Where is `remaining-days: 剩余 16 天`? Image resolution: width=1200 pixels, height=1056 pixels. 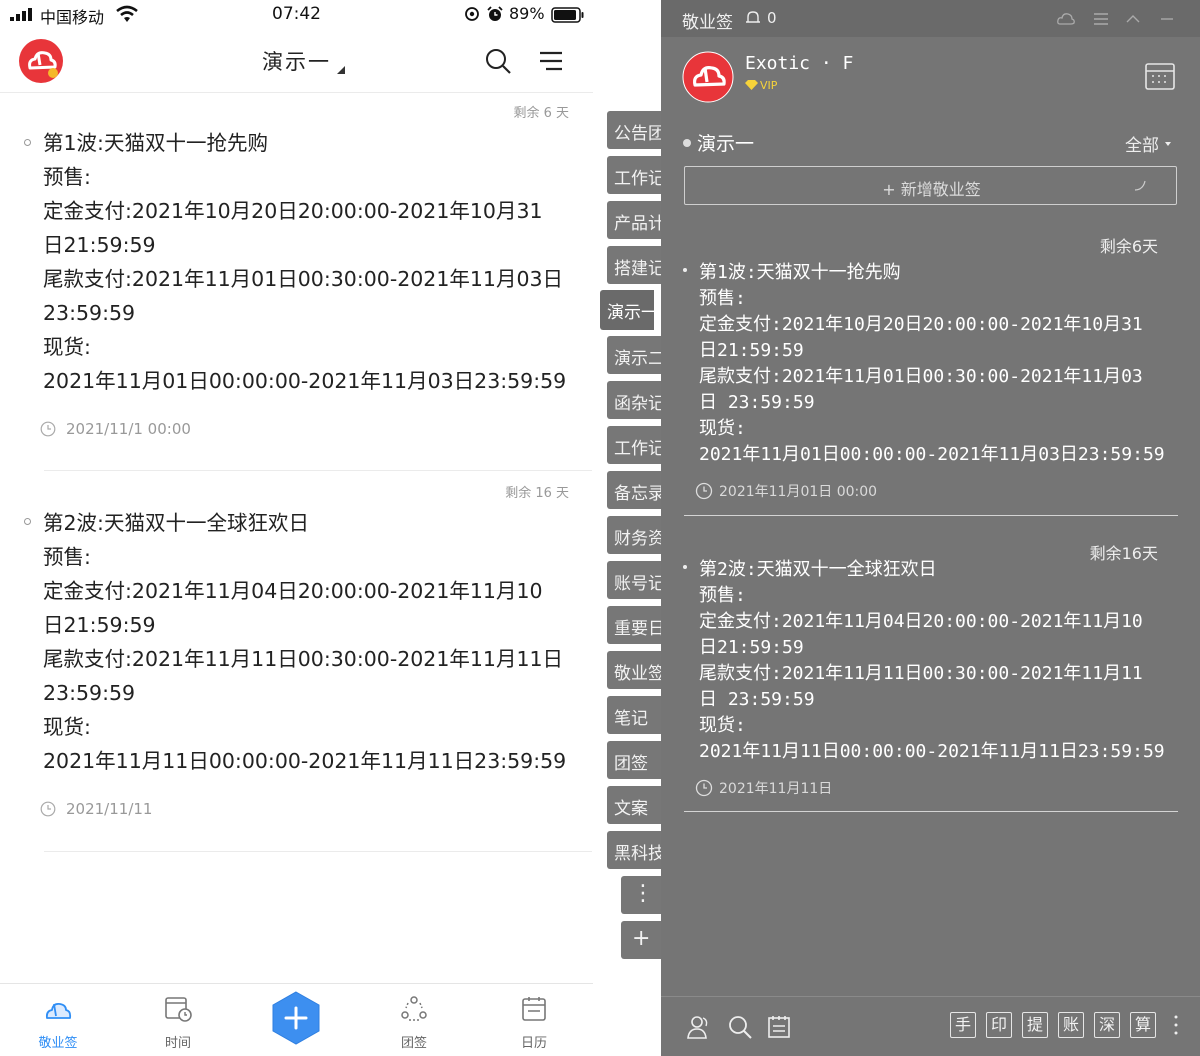 remaining-days: 剩余 16 天 is located at coordinates (537, 493).